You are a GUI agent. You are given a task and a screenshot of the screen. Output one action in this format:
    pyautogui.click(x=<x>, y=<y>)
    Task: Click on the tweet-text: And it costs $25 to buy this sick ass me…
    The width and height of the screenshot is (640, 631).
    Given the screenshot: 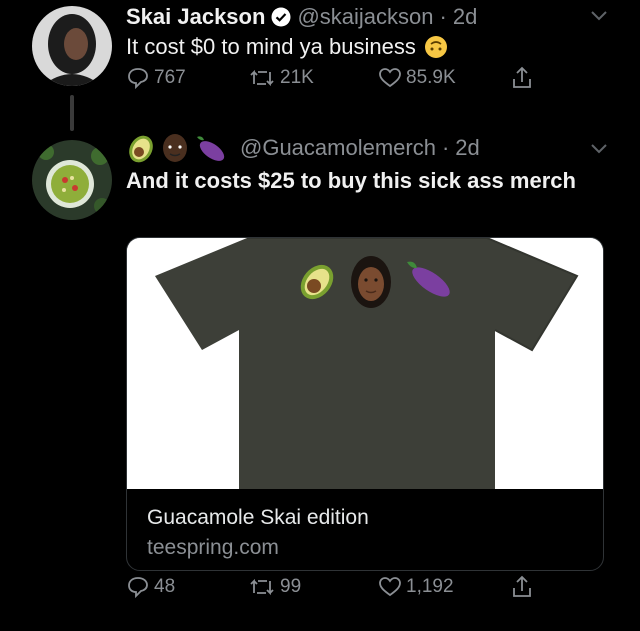 What is the action you would take?
    pyautogui.click(x=351, y=180)
    